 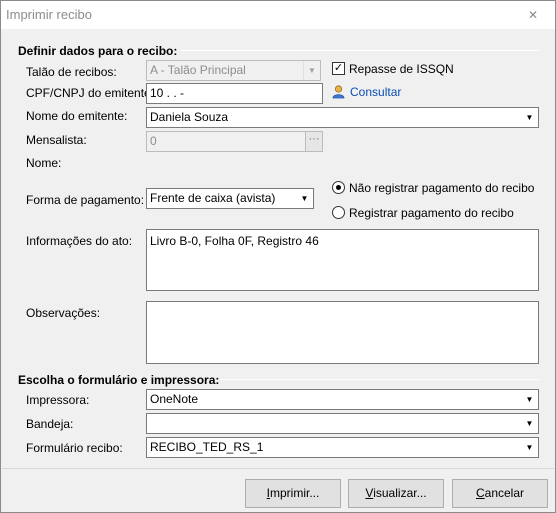 What do you see at coordinates (153, 141) in the screenshot?
I see `mensalista-value: 0` at bounding box center [153, 141].